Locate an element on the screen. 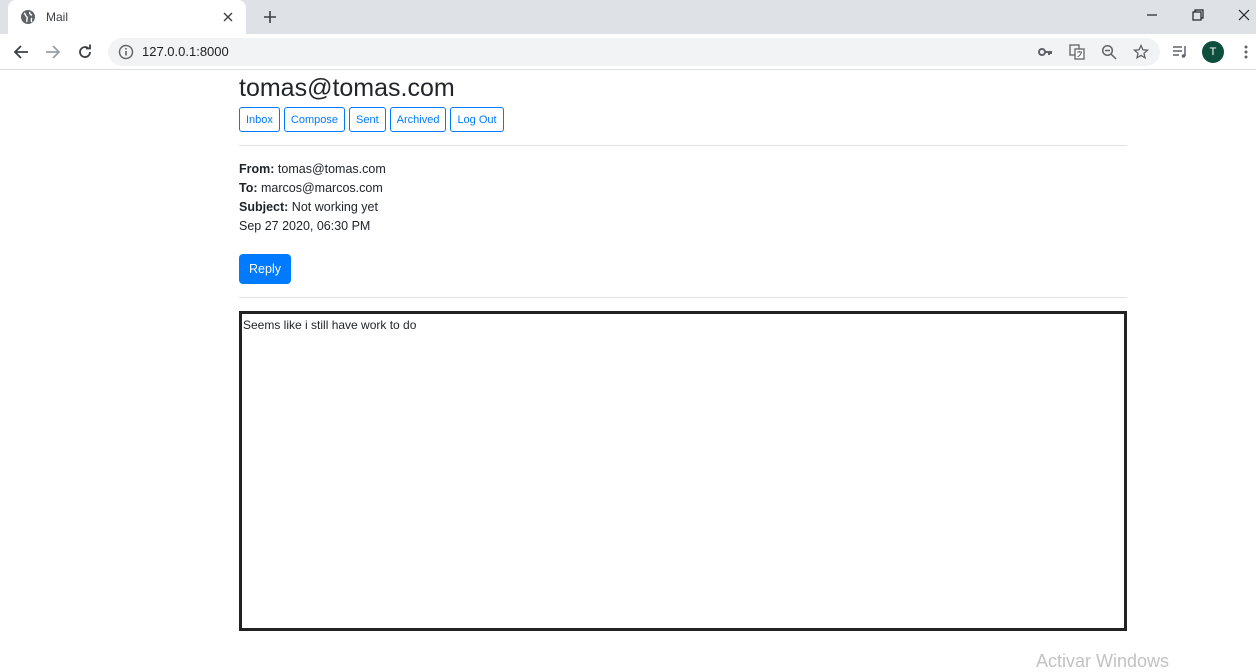 The height and width of the screenshot is (672, 1256). back-icon is located at coordinates (21, 52).